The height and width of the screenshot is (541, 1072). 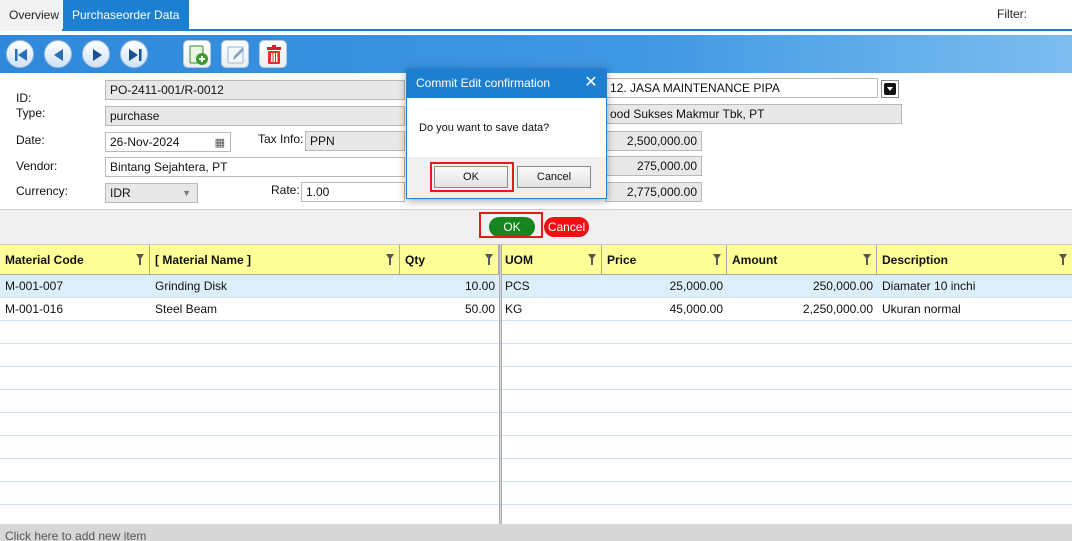 I want to click on vendor-label: Vendor:, so click(x=37, y=166).